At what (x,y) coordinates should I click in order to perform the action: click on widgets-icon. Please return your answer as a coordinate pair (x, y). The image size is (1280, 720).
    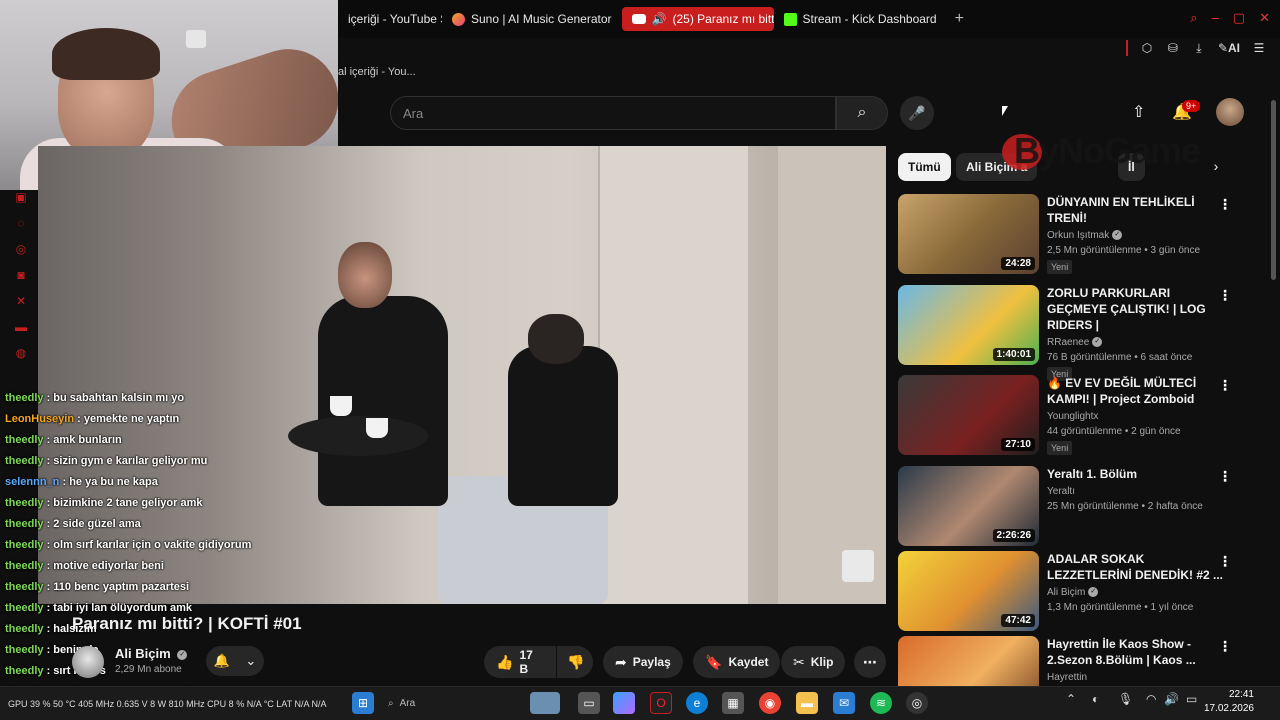
    Looking at the image, I should click on (545, 703).